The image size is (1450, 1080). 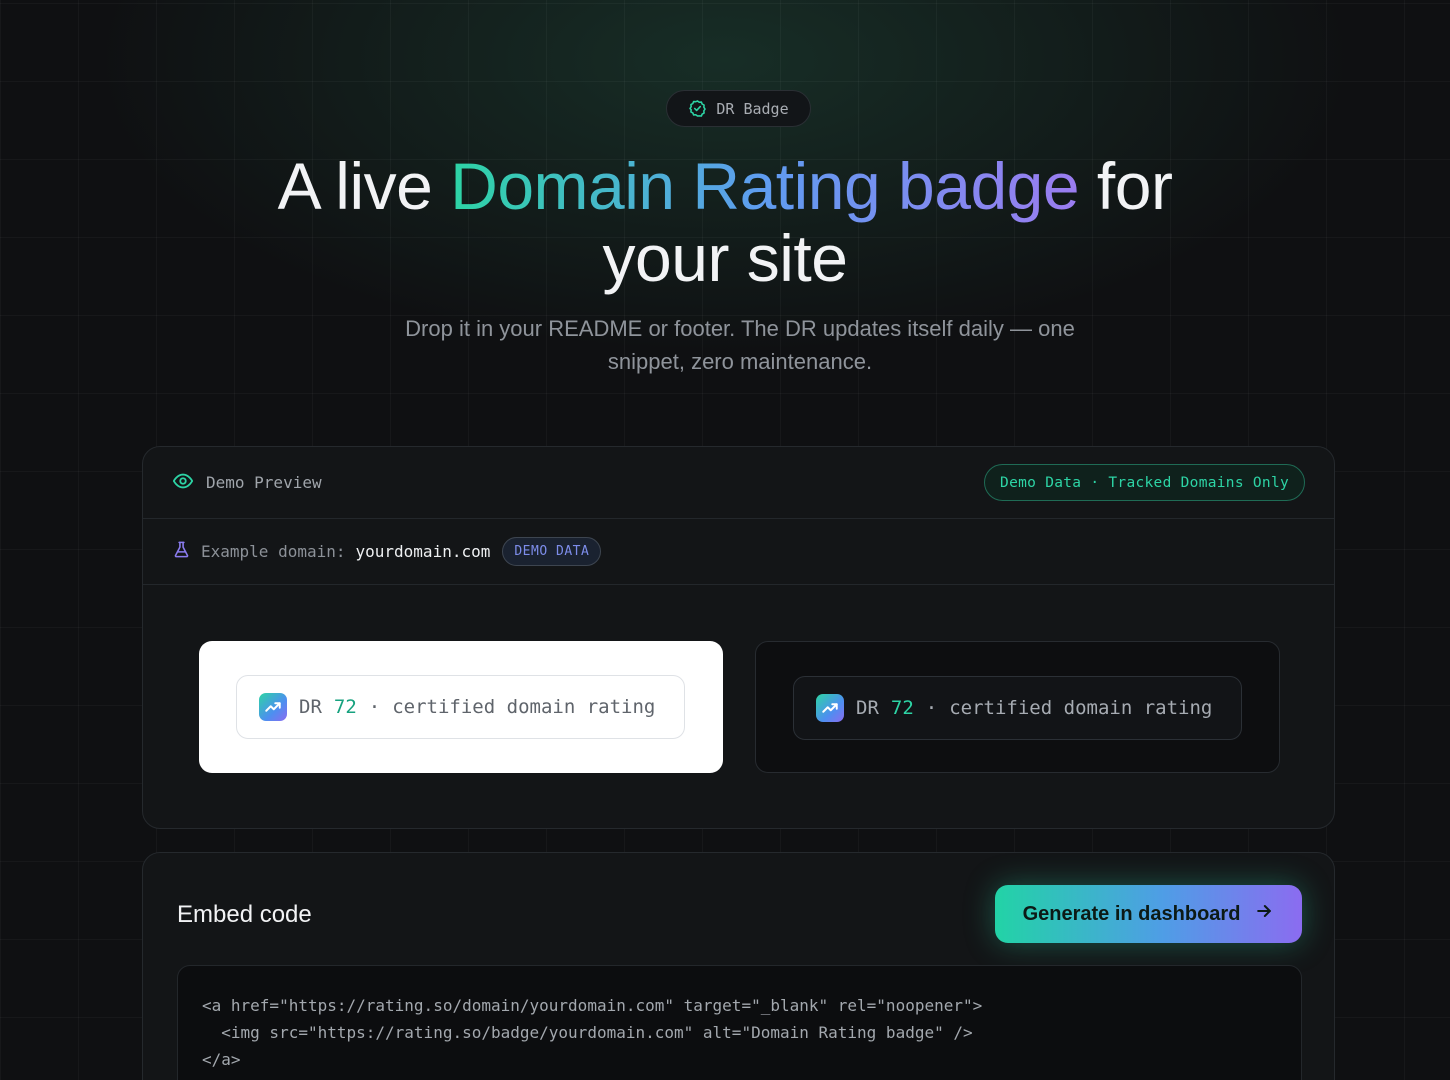 What do you see at coordinates (1144, 482) in the screenshot?
I see `demo-data-tag: Demo Data · Tracked Domains Only` at bounding box center [1144, 482].